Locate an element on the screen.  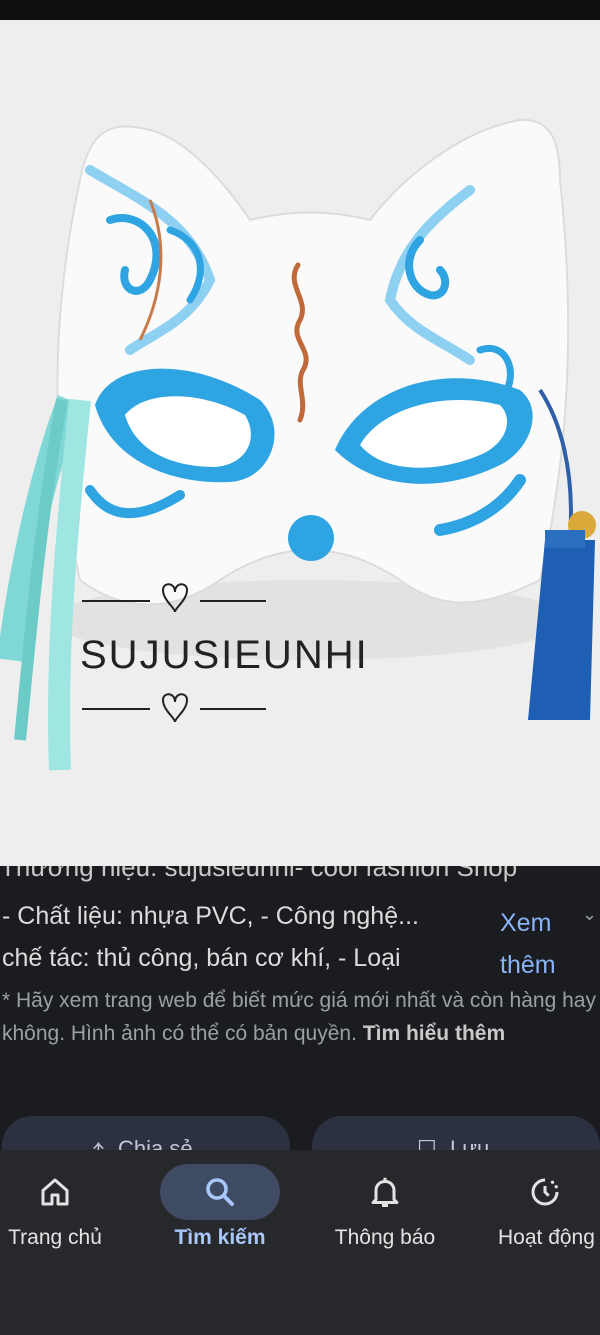
bell-icon is located at coordinates (385, 1192).